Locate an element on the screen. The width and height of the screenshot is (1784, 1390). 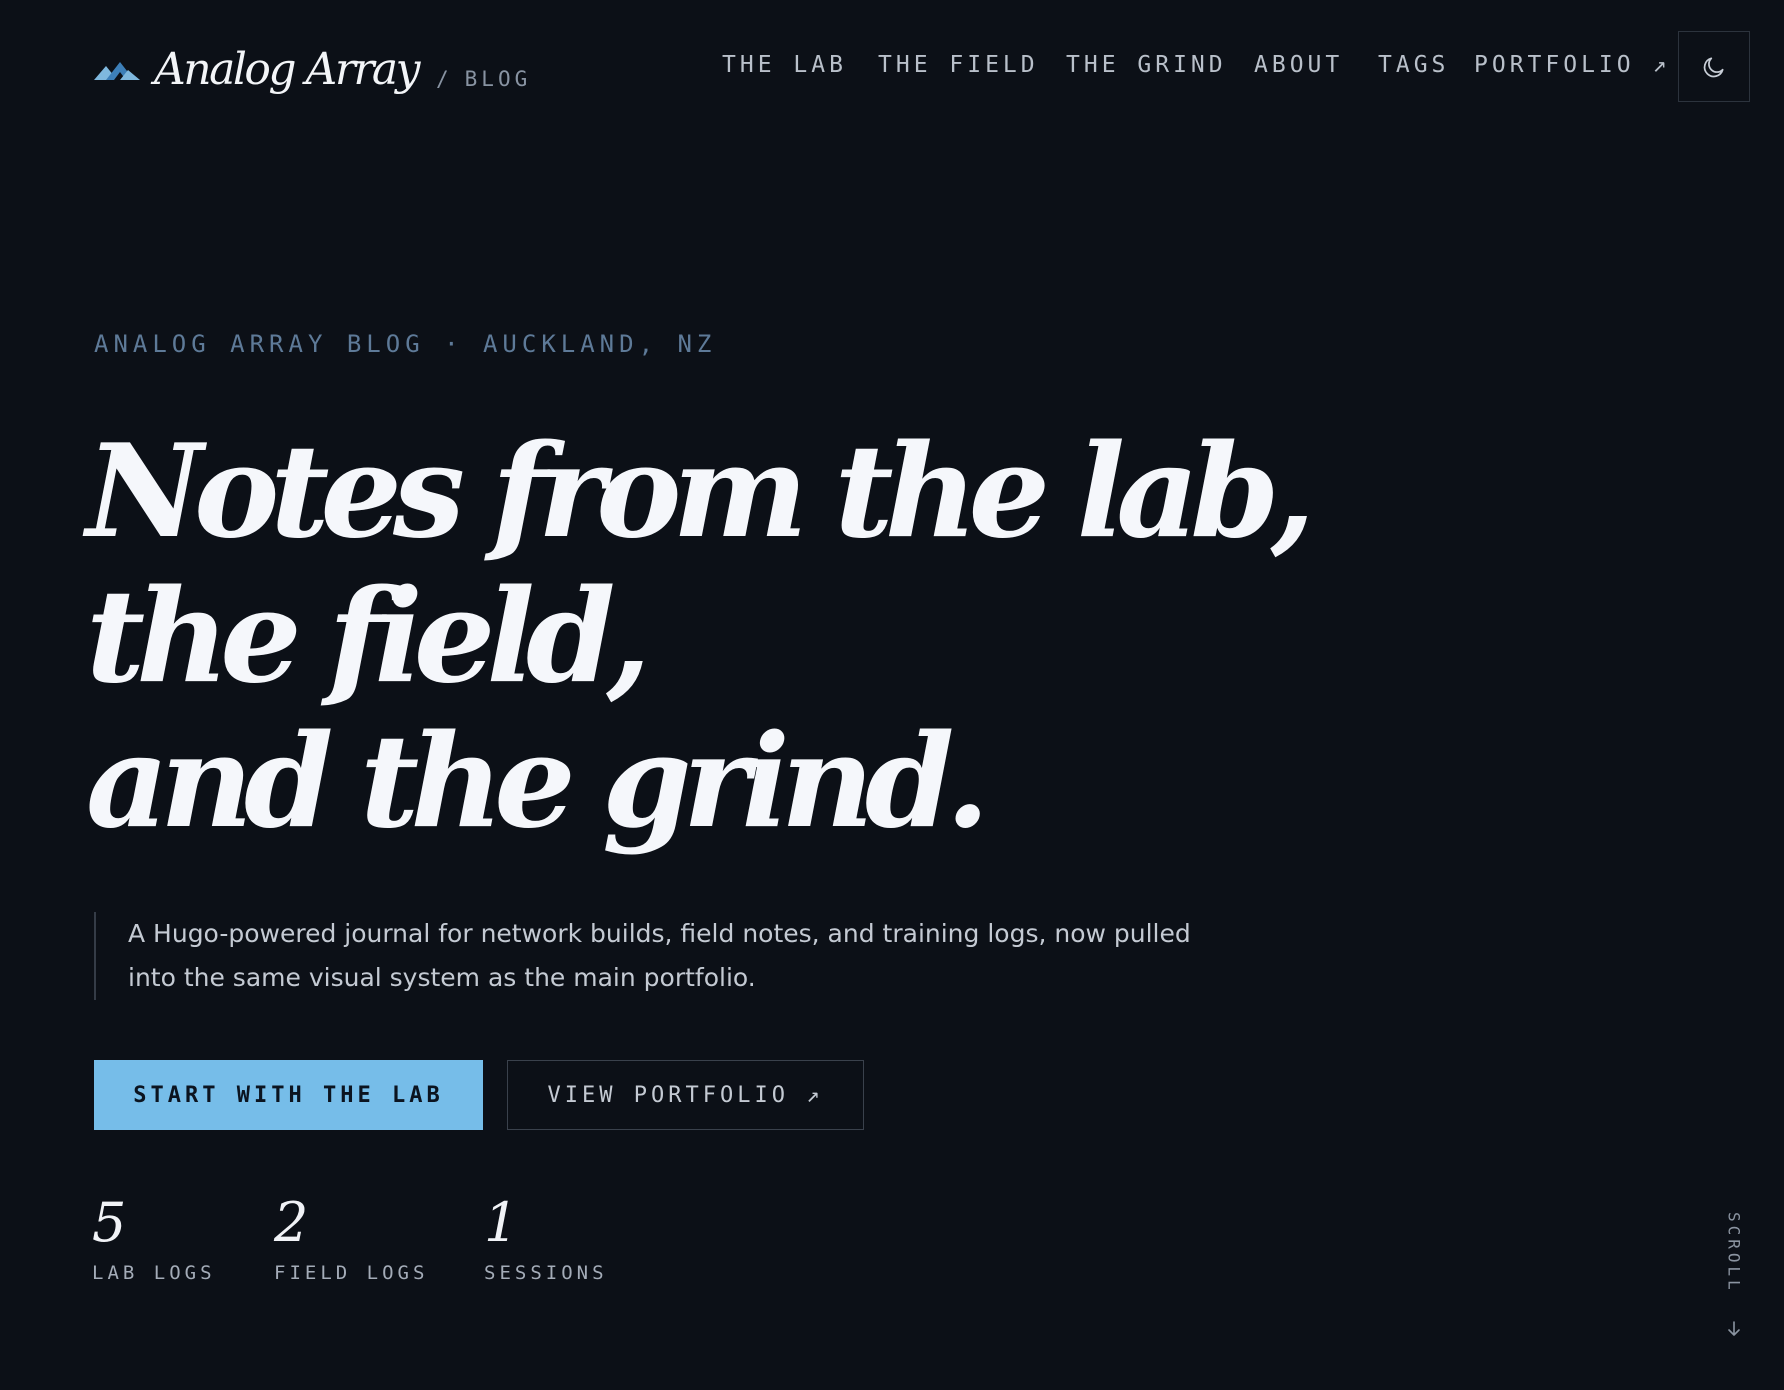
moon-icon is located at coordinates (1713, 66).